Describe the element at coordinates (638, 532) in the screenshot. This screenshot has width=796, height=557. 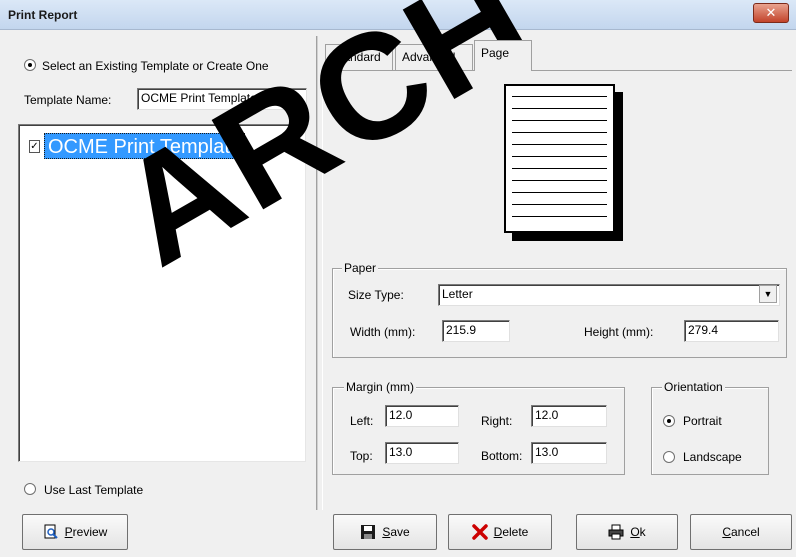
I see `ok-label: Ok` at that location.